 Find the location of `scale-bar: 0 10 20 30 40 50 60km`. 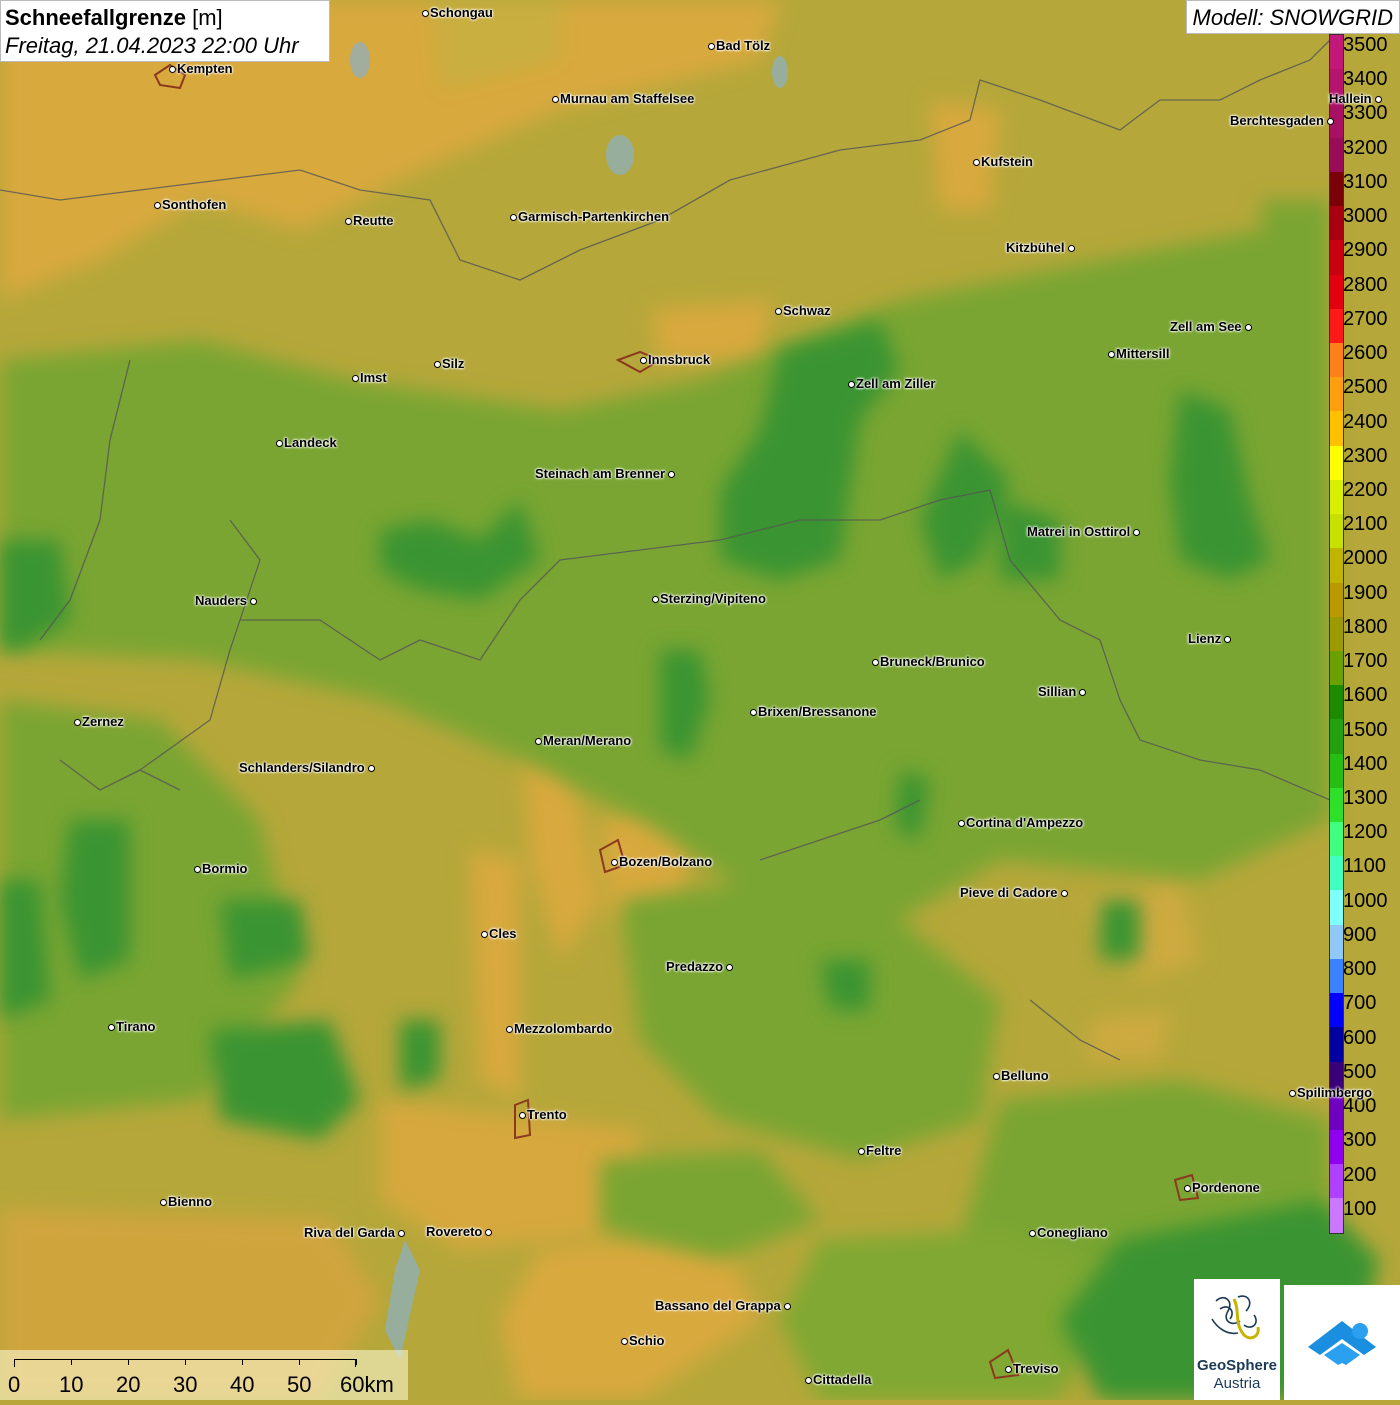

scale-bar: 0 10 20 30 40 50 60km is located at coordinates (204, 1375).